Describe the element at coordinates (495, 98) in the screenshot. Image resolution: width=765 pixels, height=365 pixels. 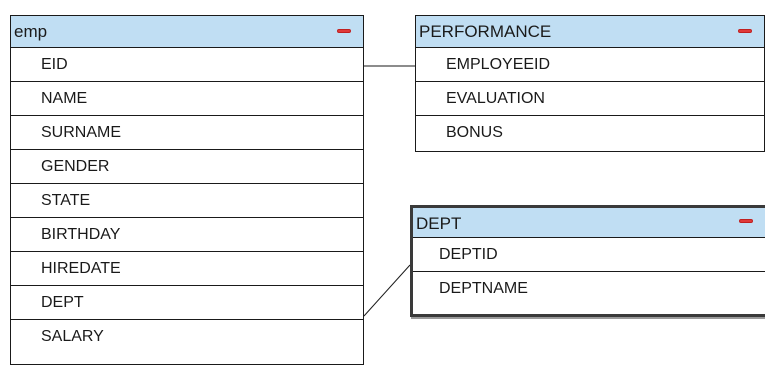
I see `field-label: EVALUATION` at that location.